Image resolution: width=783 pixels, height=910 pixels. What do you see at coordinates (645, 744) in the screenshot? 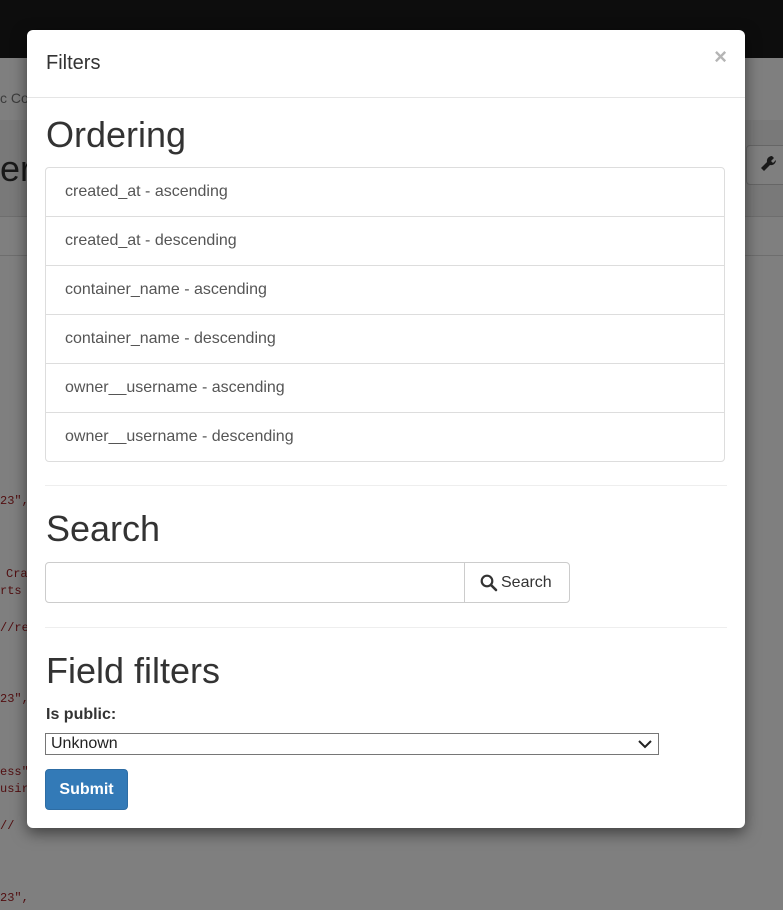
I see `chevron-down-icon` at bounding box center [645, 744].